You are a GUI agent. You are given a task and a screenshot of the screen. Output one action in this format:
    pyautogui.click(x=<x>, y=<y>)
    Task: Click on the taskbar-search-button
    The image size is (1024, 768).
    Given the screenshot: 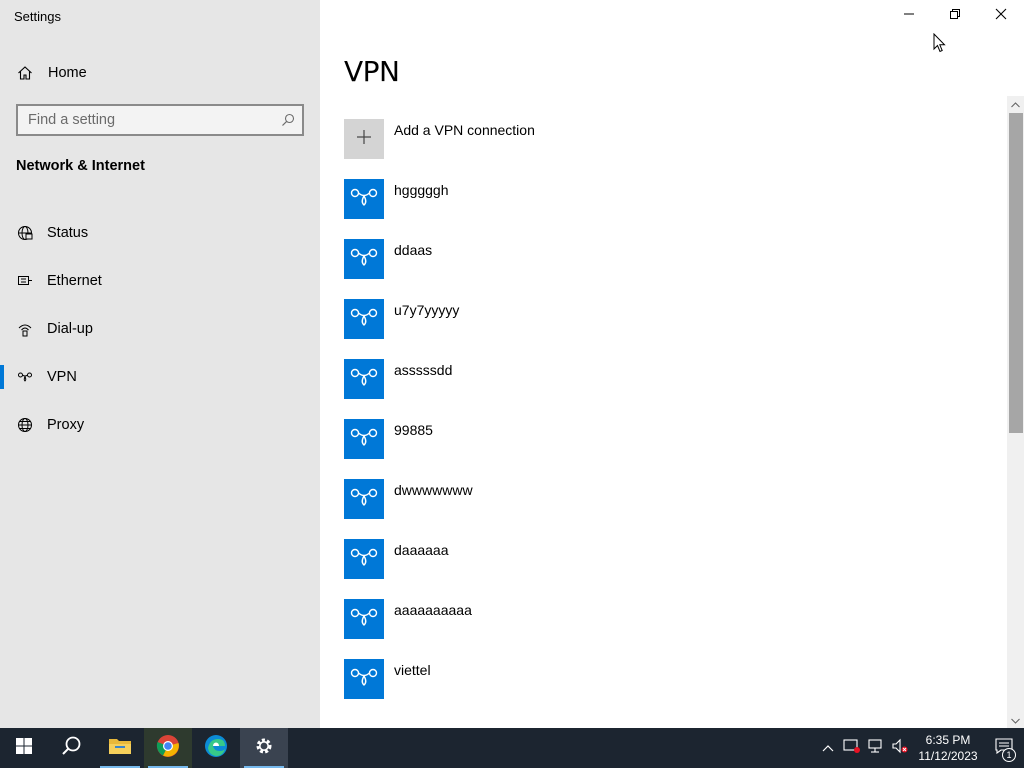 What is the action you would take?
    pyautogui.click(x=72, y=748)
    